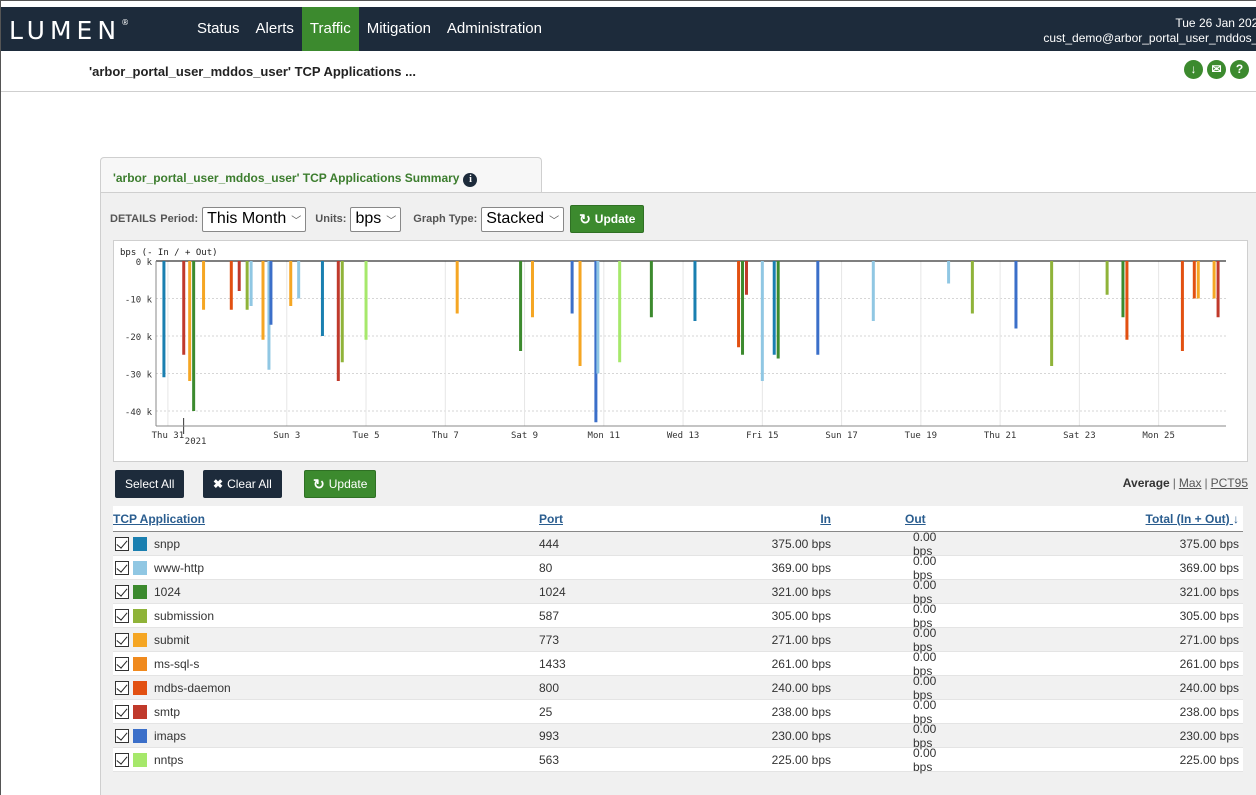  What do you see at coordinates (775, 519) in the screenshot?
I see `col-in: In` at bounding box center [775, 519].